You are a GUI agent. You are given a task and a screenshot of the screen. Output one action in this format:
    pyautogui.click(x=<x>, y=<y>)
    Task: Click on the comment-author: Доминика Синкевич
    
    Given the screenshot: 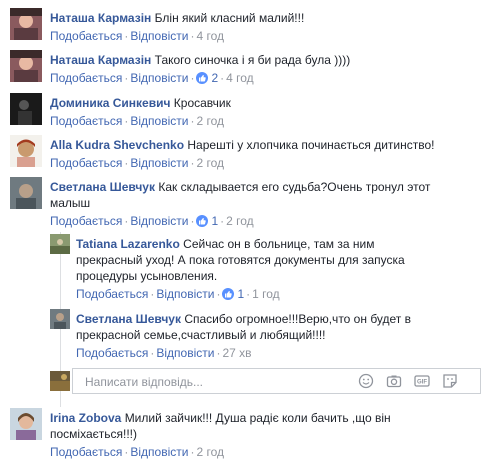 What is the action you would take?
    pyautogui.click(x=110, y=103)
    